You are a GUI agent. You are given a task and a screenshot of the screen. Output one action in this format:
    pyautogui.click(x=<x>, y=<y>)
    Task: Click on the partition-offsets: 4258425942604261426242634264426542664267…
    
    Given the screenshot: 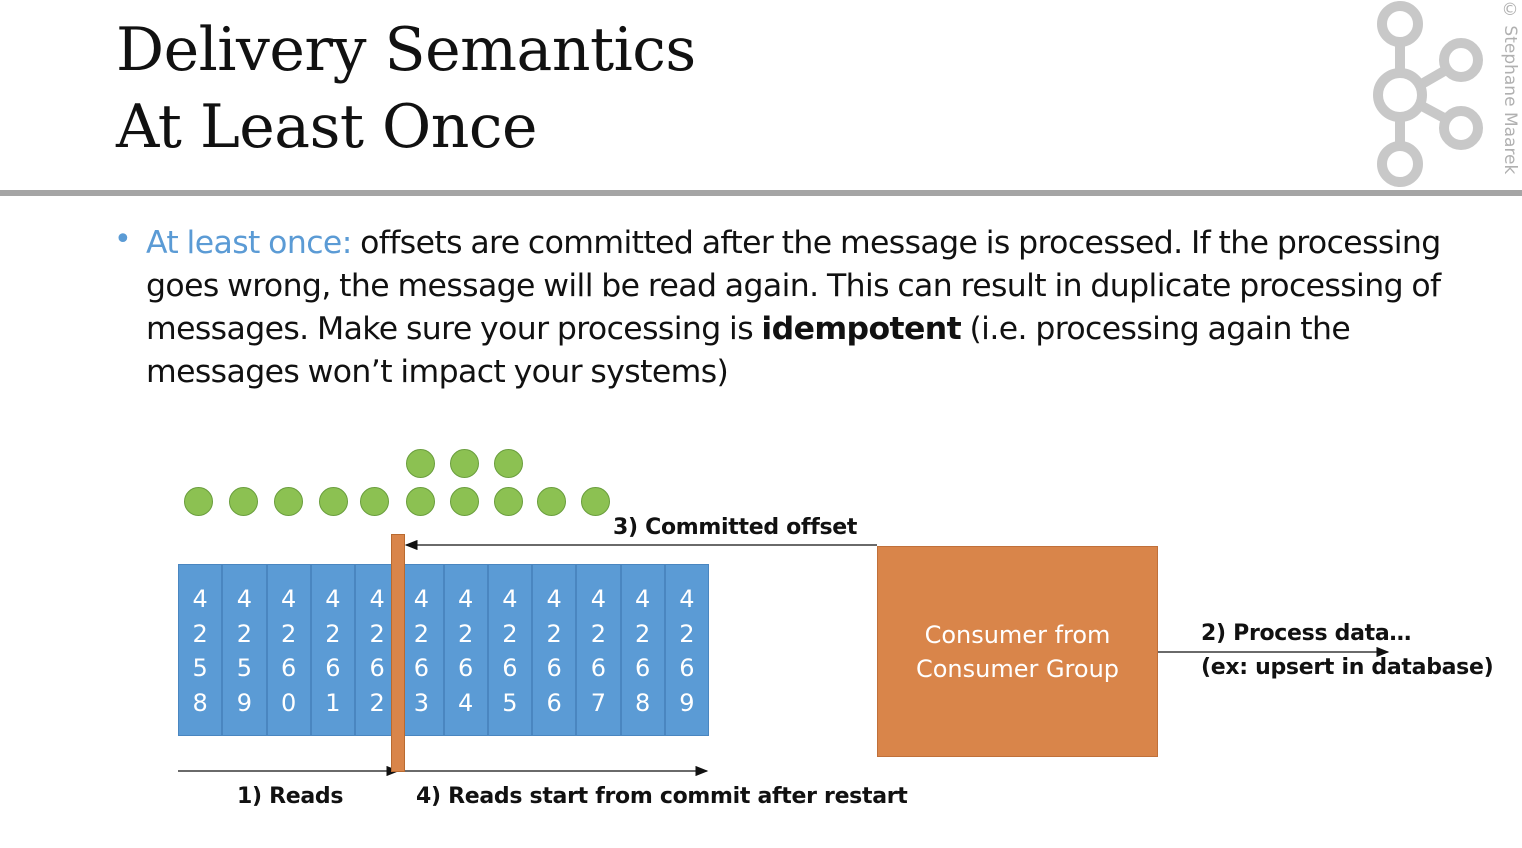 What is the action you would take?
    pyautogui.click(x=443, y=650)
    